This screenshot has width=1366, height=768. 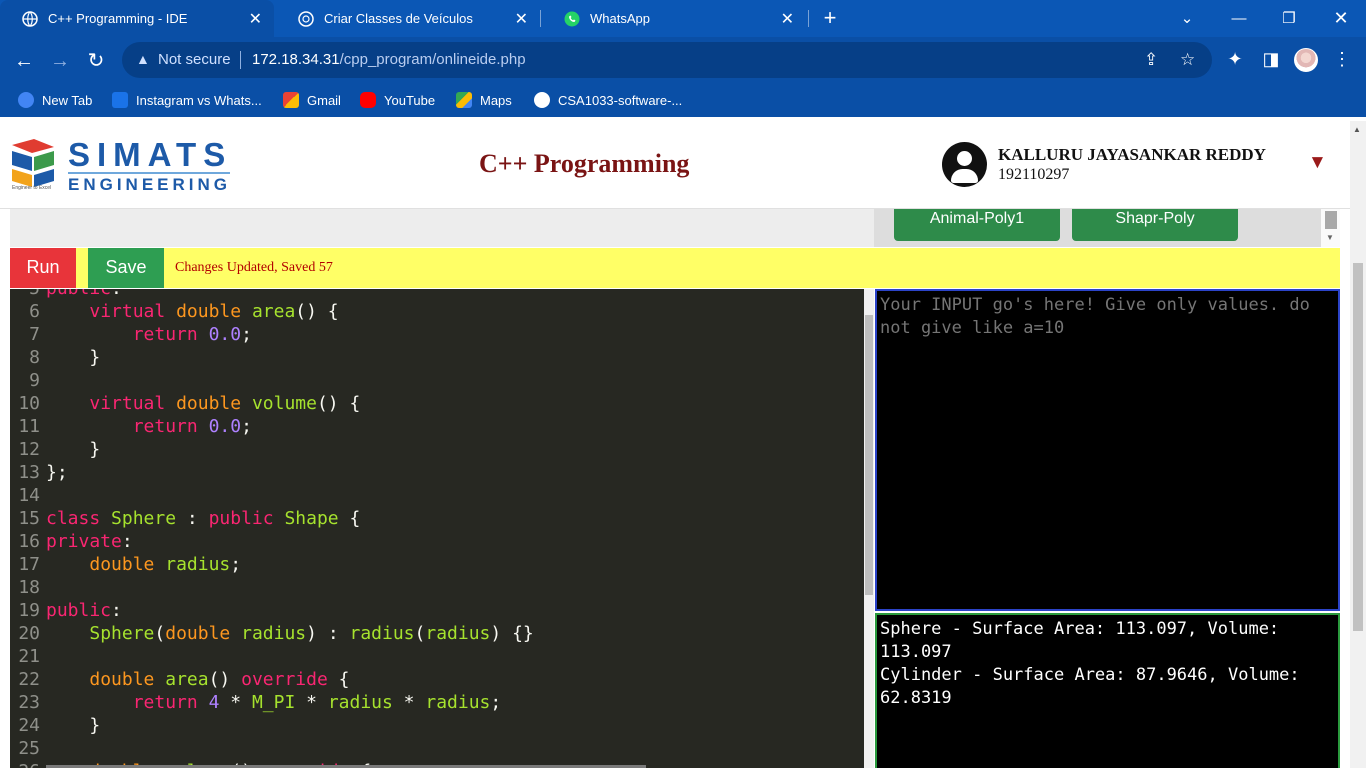 What do you see at coordinates (1341, 18) in the screenshot?
I see `window-close-icon: ✕` at bounding box center [1341, 18].